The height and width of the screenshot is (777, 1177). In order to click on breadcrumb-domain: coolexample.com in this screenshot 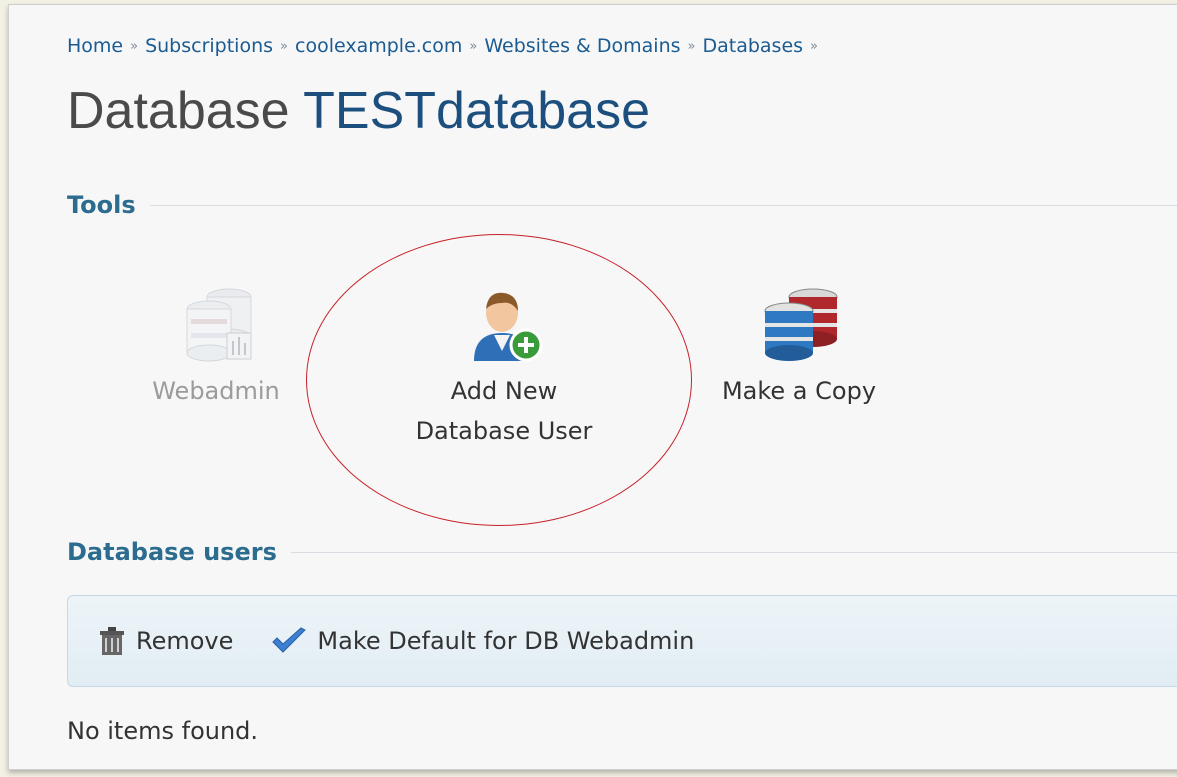, I will do `click(378, 46)`.